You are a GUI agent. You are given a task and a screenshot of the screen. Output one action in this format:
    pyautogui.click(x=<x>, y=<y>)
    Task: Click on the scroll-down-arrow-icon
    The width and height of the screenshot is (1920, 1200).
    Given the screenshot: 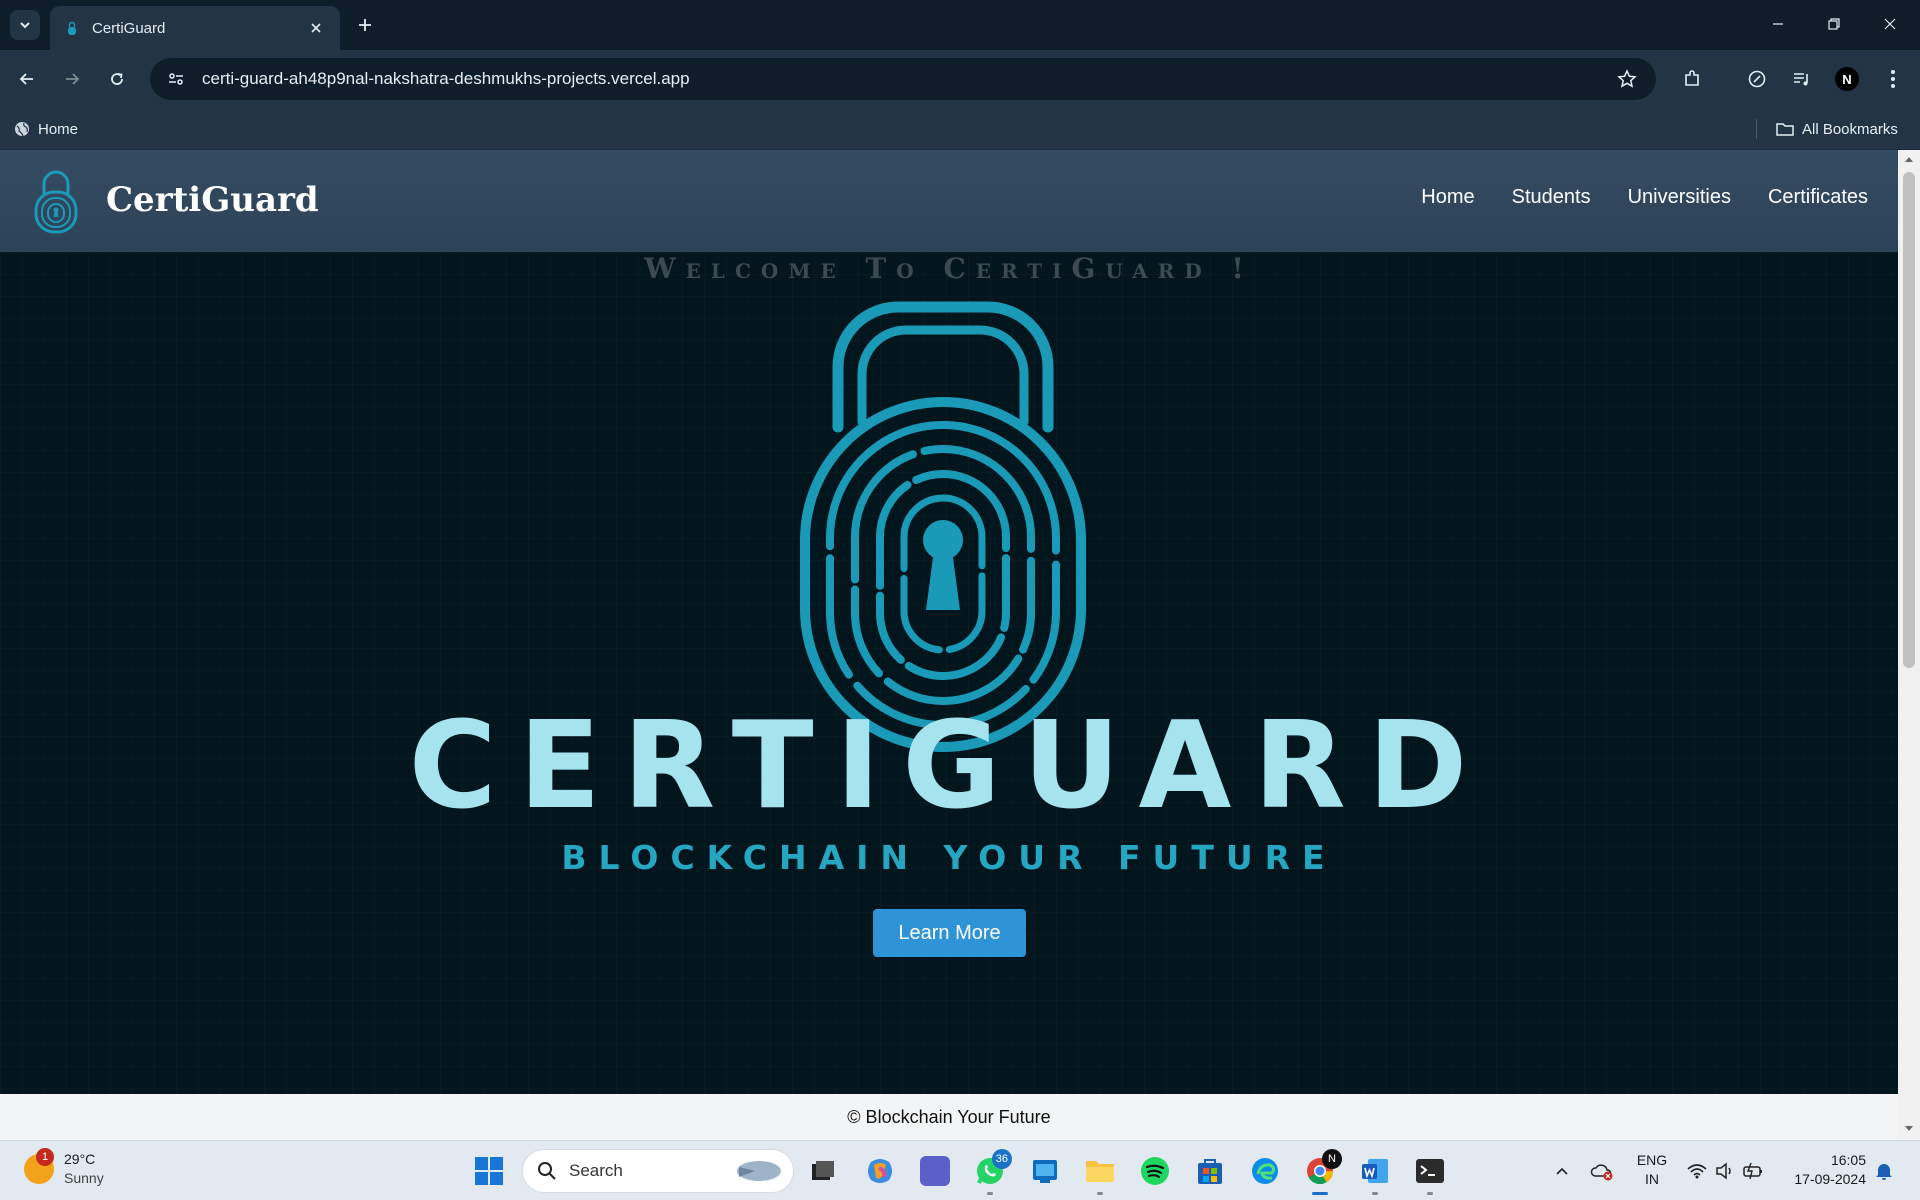 What is the action you would take?
    pyautogui.click(x=1909, y=1129)
    